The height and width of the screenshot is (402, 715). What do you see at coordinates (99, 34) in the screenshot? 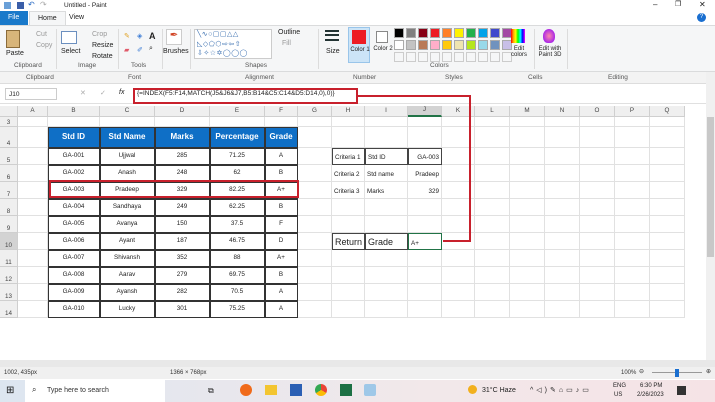
I see `crop-button: Crop` at bounding box center [99, 34].